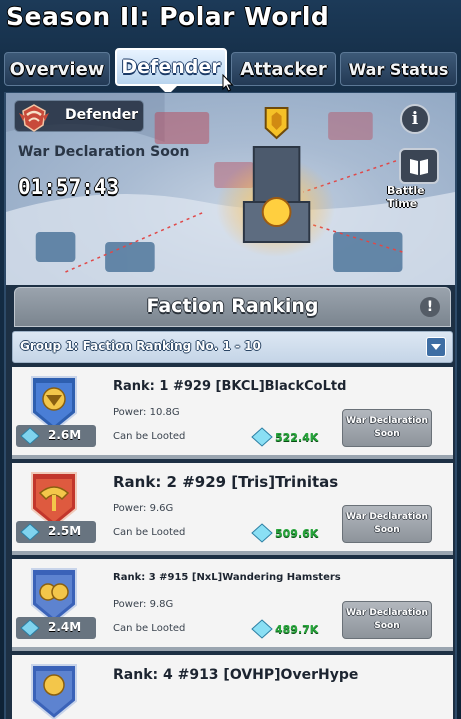  I want to click on page-title: Season II: Polar World, so click(168, 16).